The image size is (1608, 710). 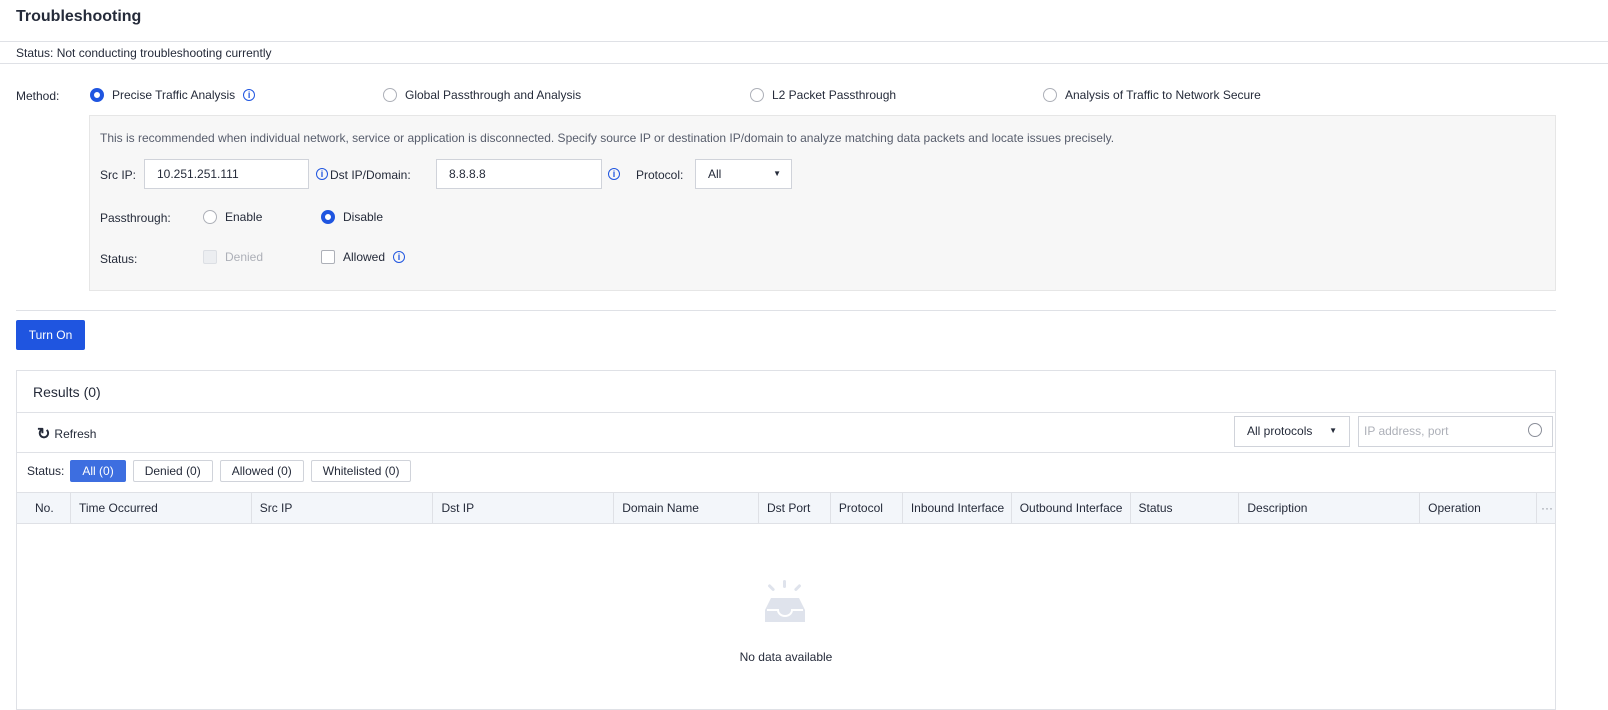 I want to click on dst-label: Dst IP/Domain:, so click(x=370, y=175).